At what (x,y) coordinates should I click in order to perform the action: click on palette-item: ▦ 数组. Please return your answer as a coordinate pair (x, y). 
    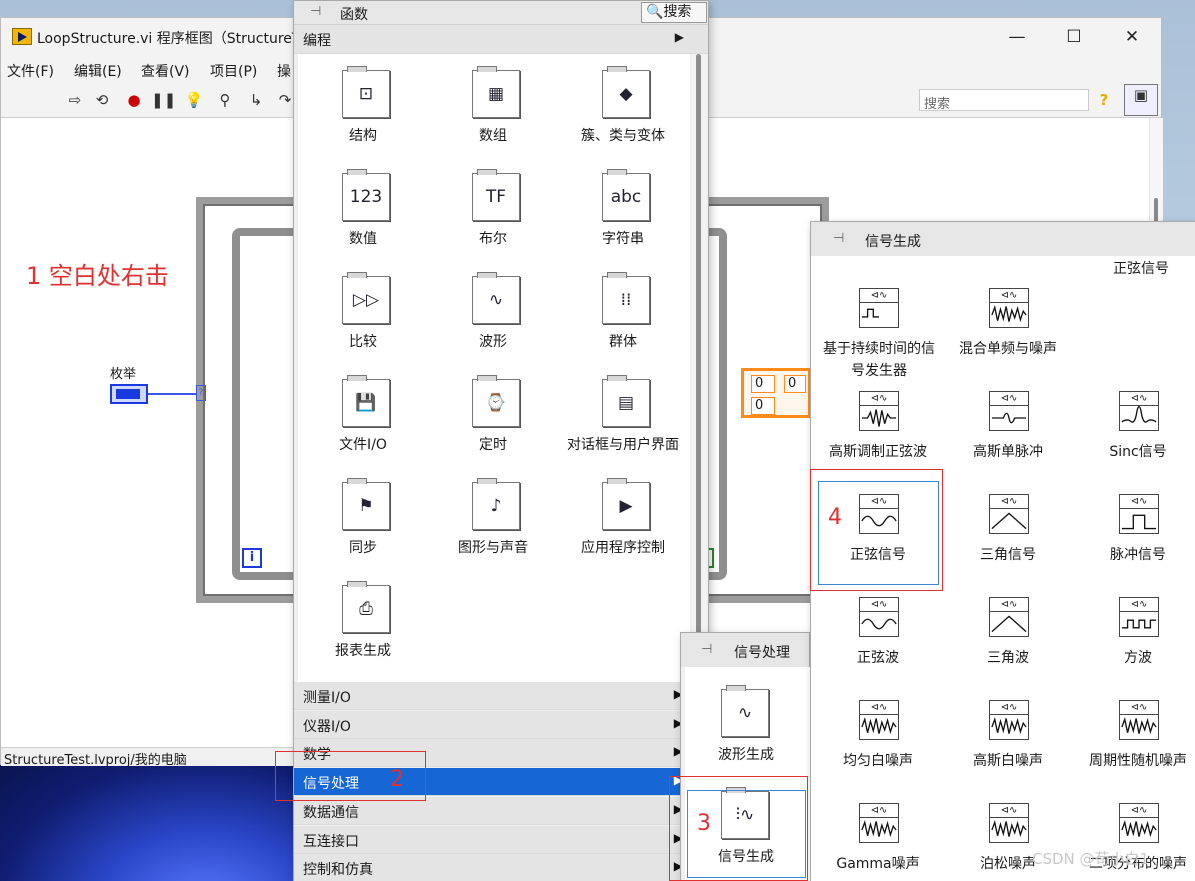
    Looking at the image, I should click on (493, 118).